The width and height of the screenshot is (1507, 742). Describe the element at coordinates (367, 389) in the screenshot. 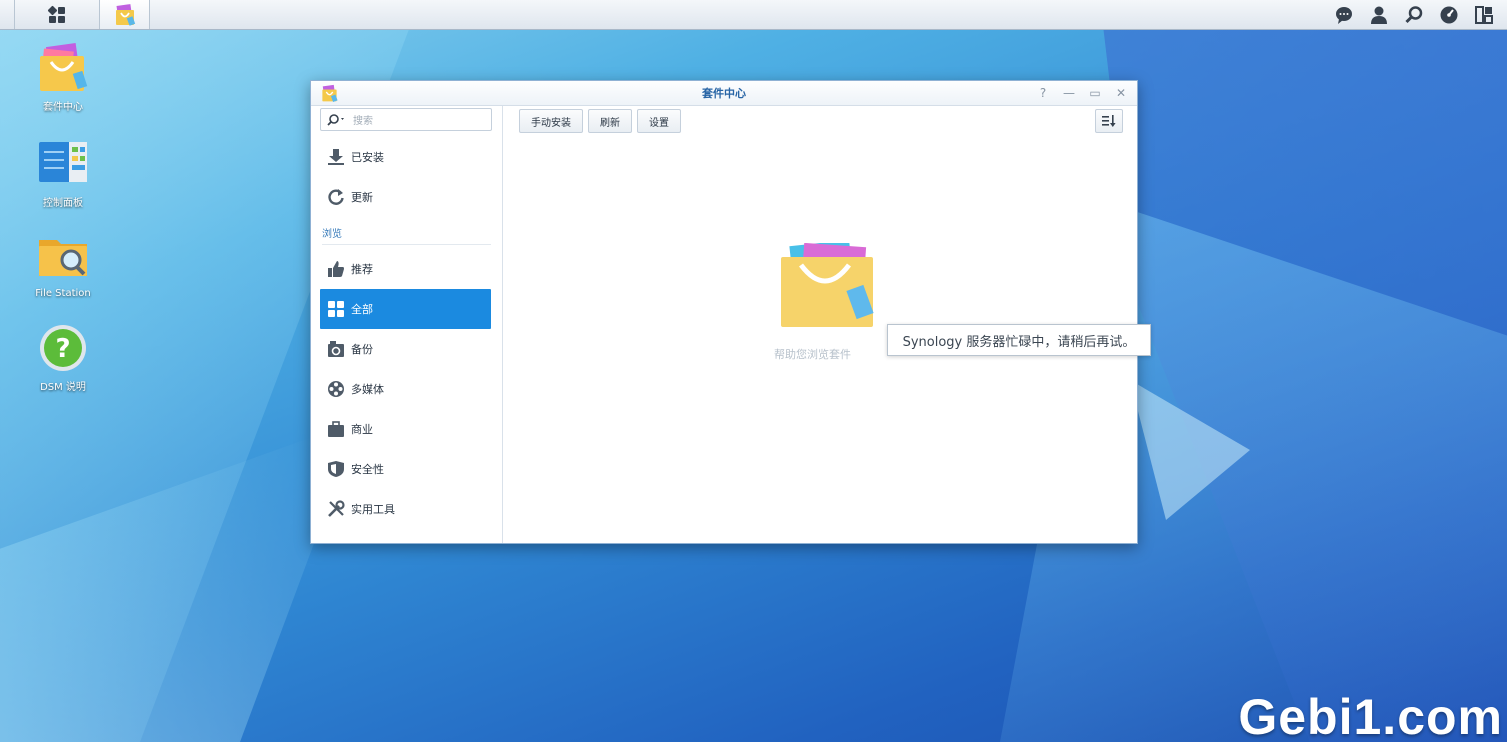

I see `sidebar-item-label: 多媒体` at that location.